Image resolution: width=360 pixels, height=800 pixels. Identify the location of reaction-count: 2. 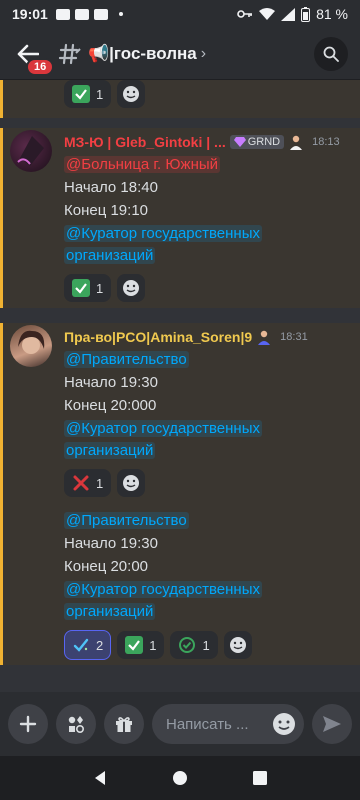
(100, 645).